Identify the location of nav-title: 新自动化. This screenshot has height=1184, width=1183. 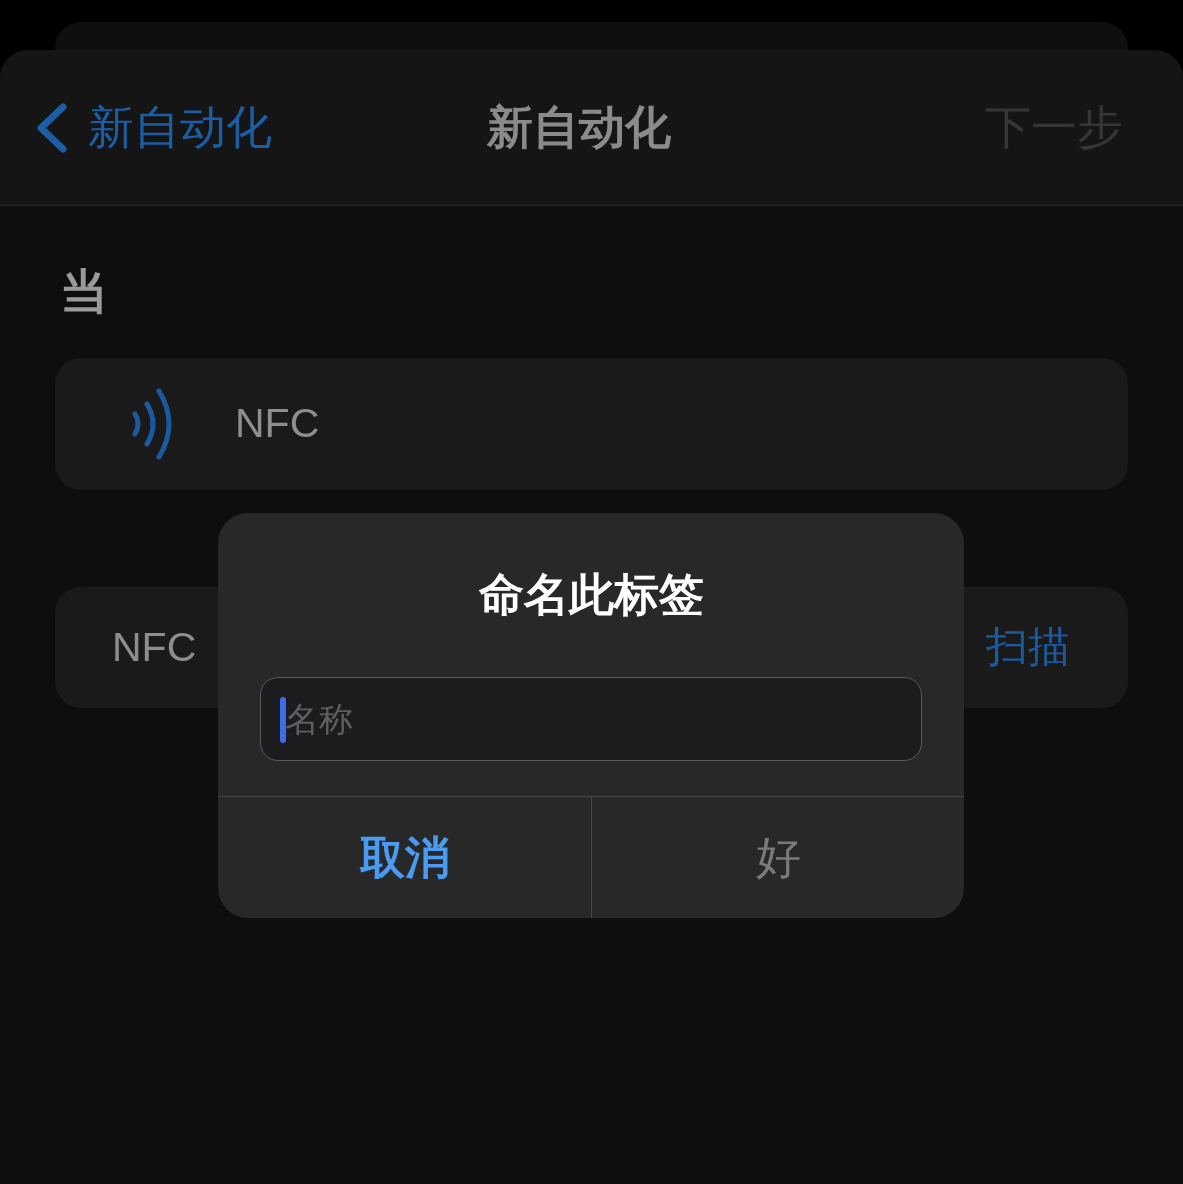
(578, 127).